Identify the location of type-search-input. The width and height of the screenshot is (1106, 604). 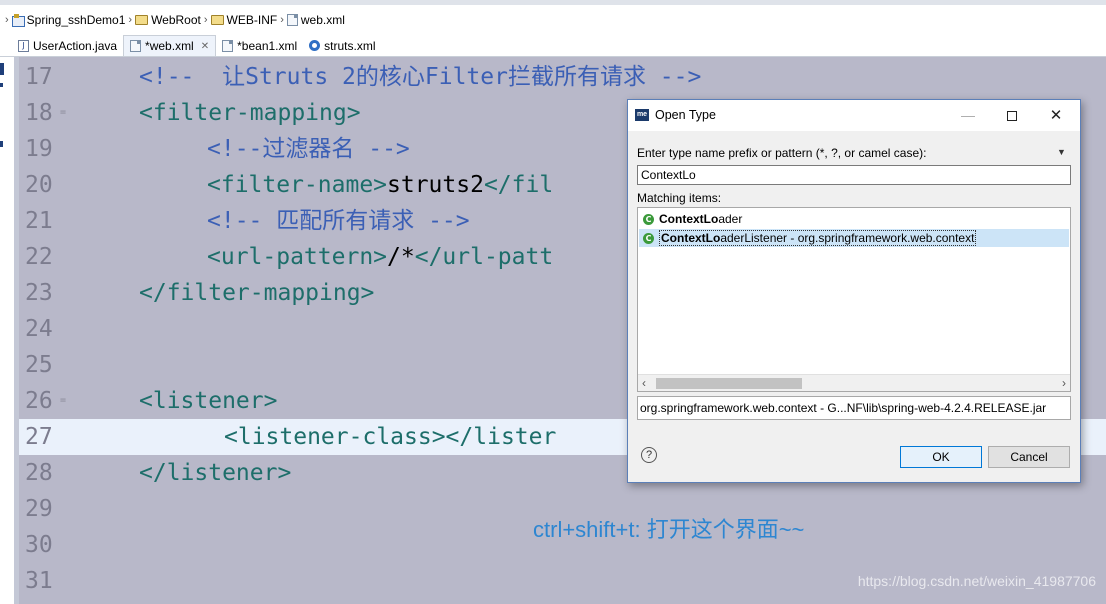
(854, 175).